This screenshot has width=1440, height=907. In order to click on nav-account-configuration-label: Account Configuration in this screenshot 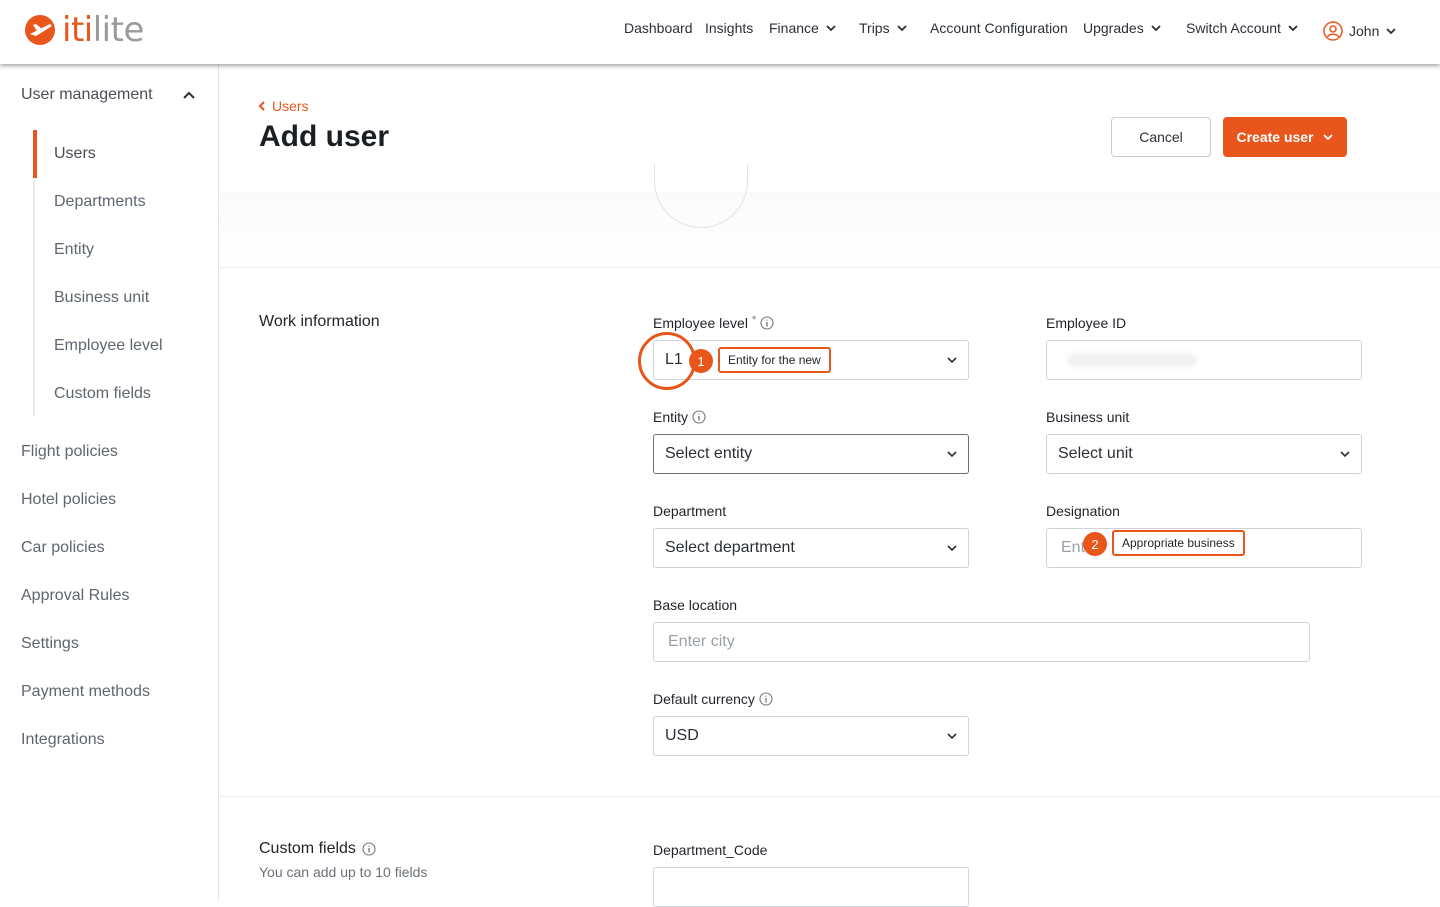, I will do `click(999, 28)`.